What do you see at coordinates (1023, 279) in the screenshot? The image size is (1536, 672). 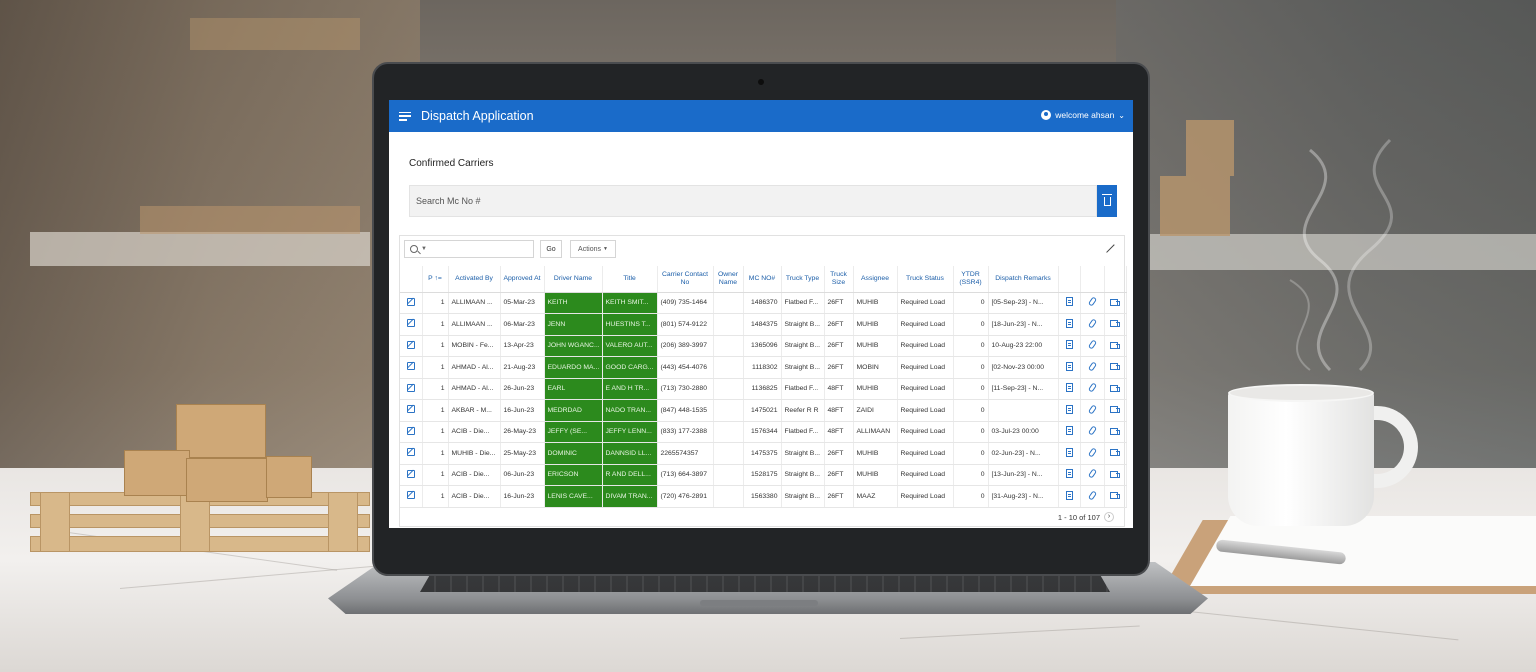 I see `column-header: Dispatch Remarks` at bounding box center [1023, 279].